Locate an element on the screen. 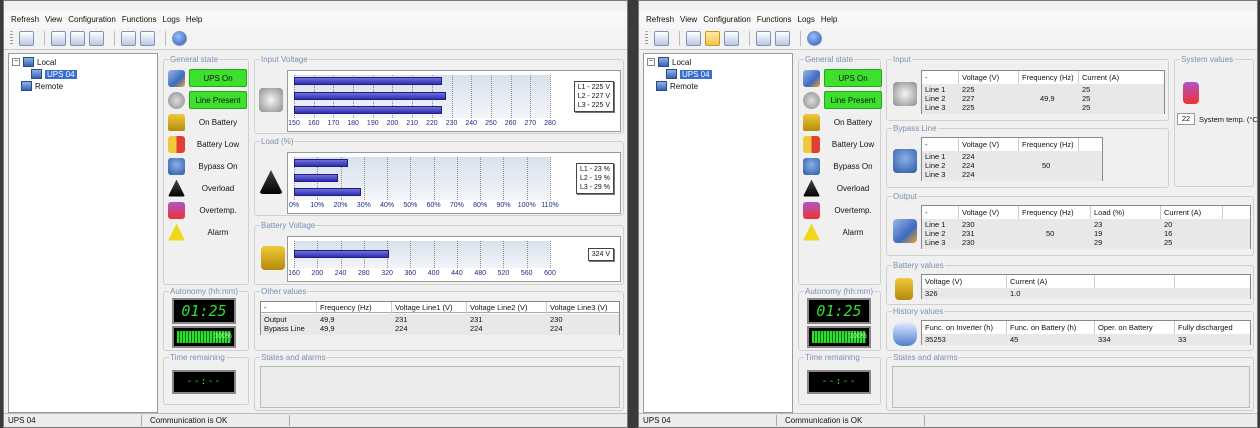 This screenshot has width=1260, height=428. battery-low-icon is located at coordinates (811, 144).